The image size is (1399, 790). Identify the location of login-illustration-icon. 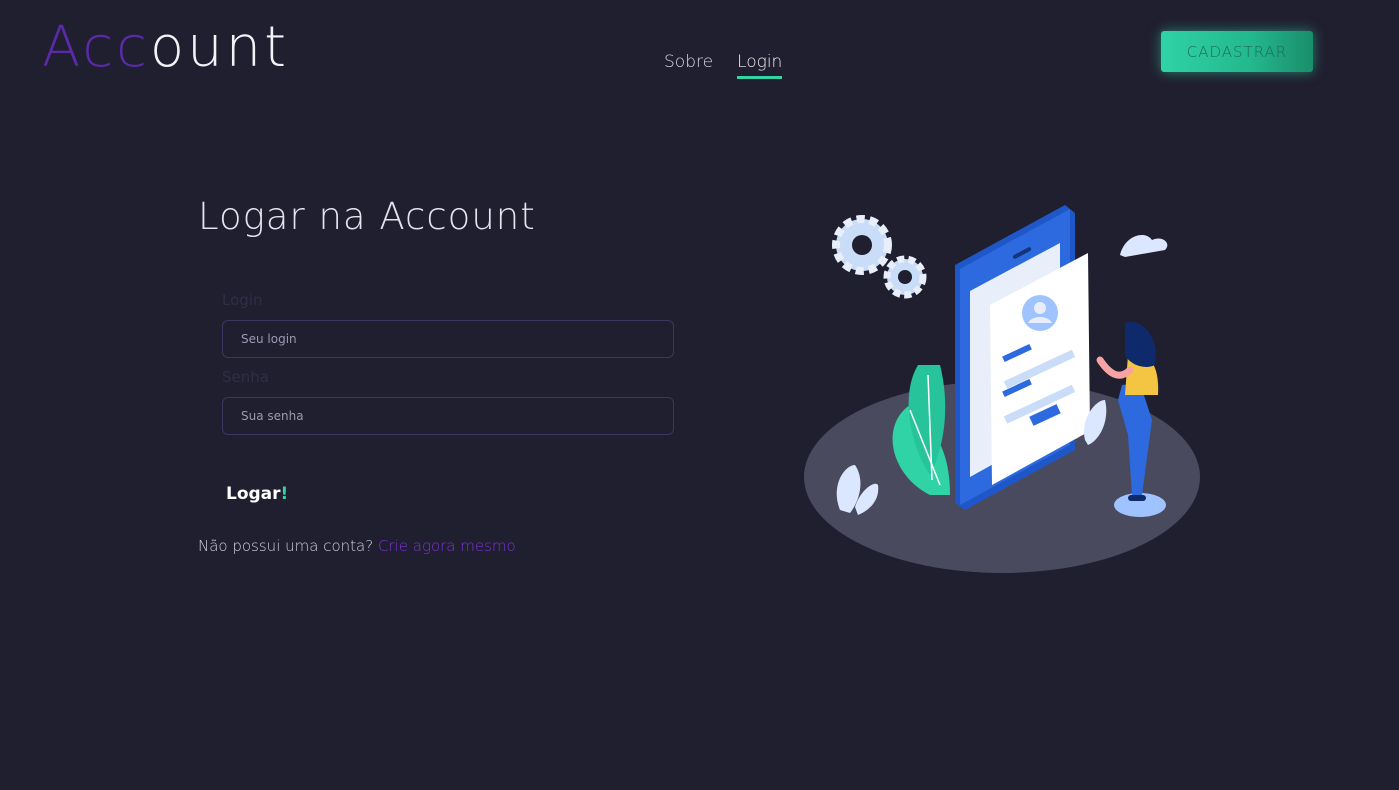
(1002, 389).